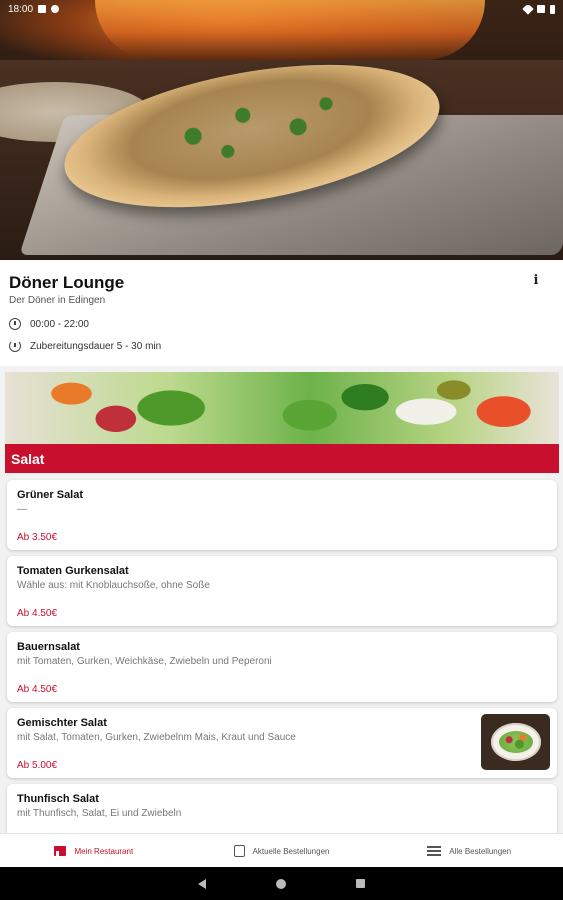 This screenshot has width=563, height=900. What do you see at coordinates (67, 282) in the screenshot?
I see `restaurant-name: Döner Lounge` at bounding box center [67, 282].